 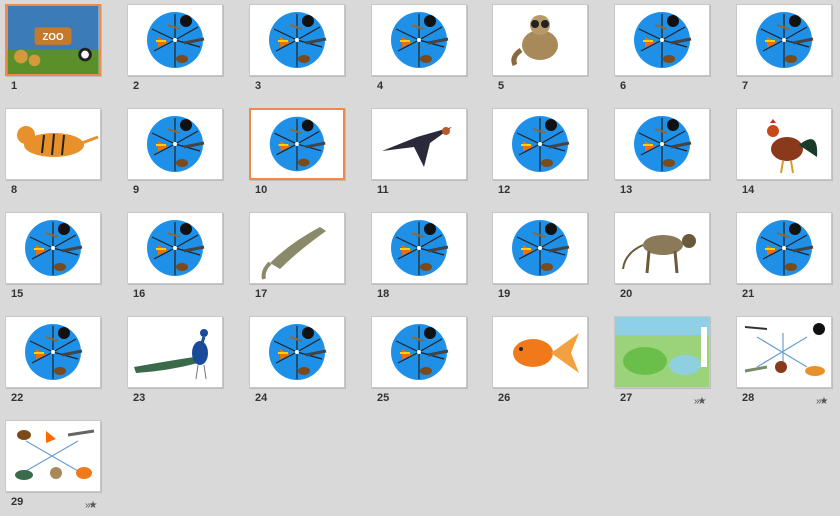 I want to click on slide-number: 29, so click(x=17, y=502).